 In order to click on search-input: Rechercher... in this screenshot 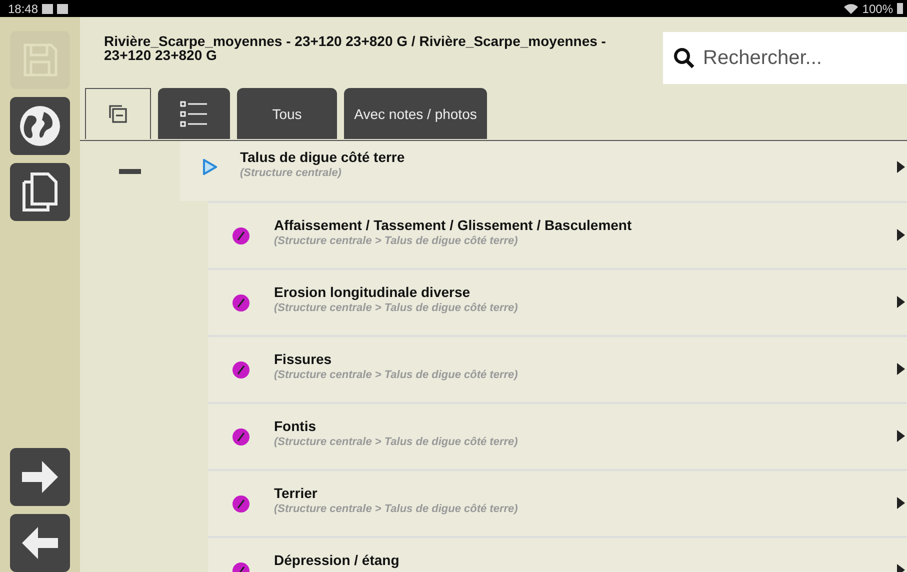, I will do `click(798, 58)`.